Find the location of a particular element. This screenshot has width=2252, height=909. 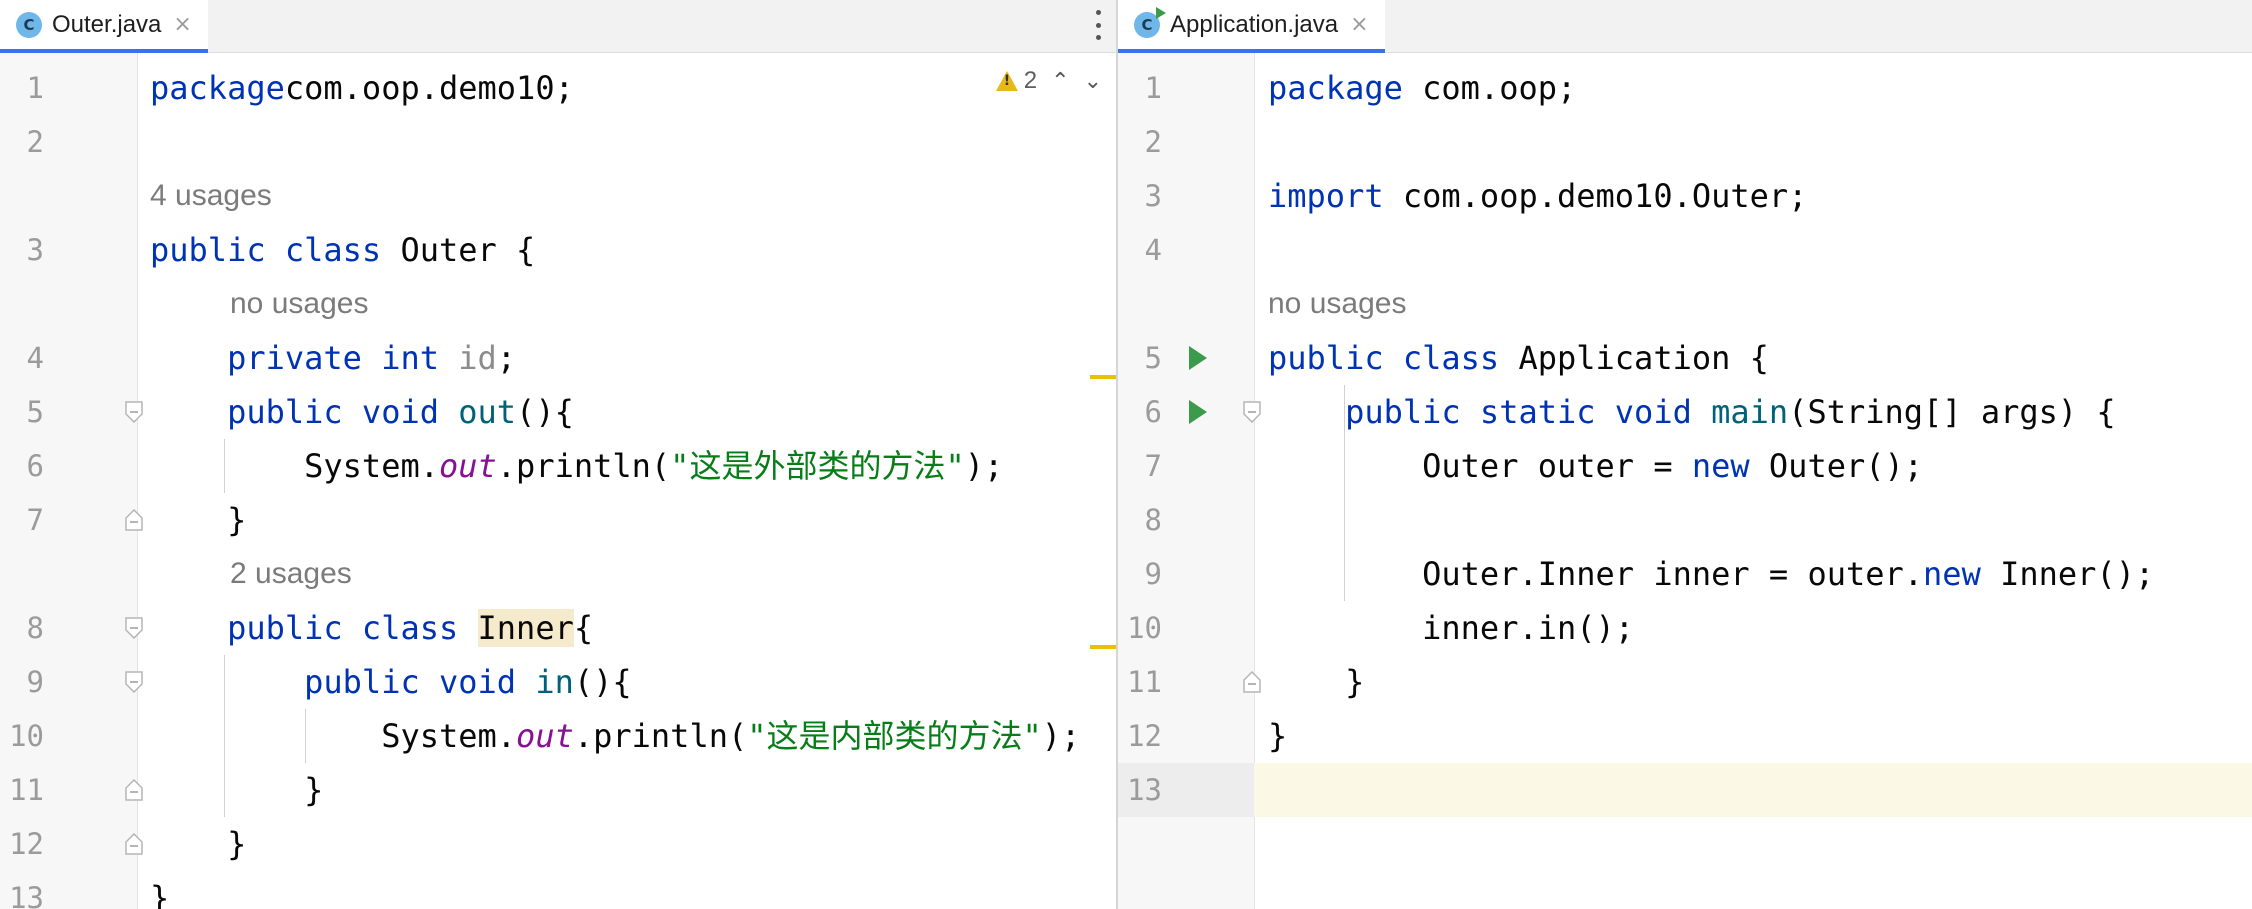

token-kw: public is located at coordinates (1326, 358).